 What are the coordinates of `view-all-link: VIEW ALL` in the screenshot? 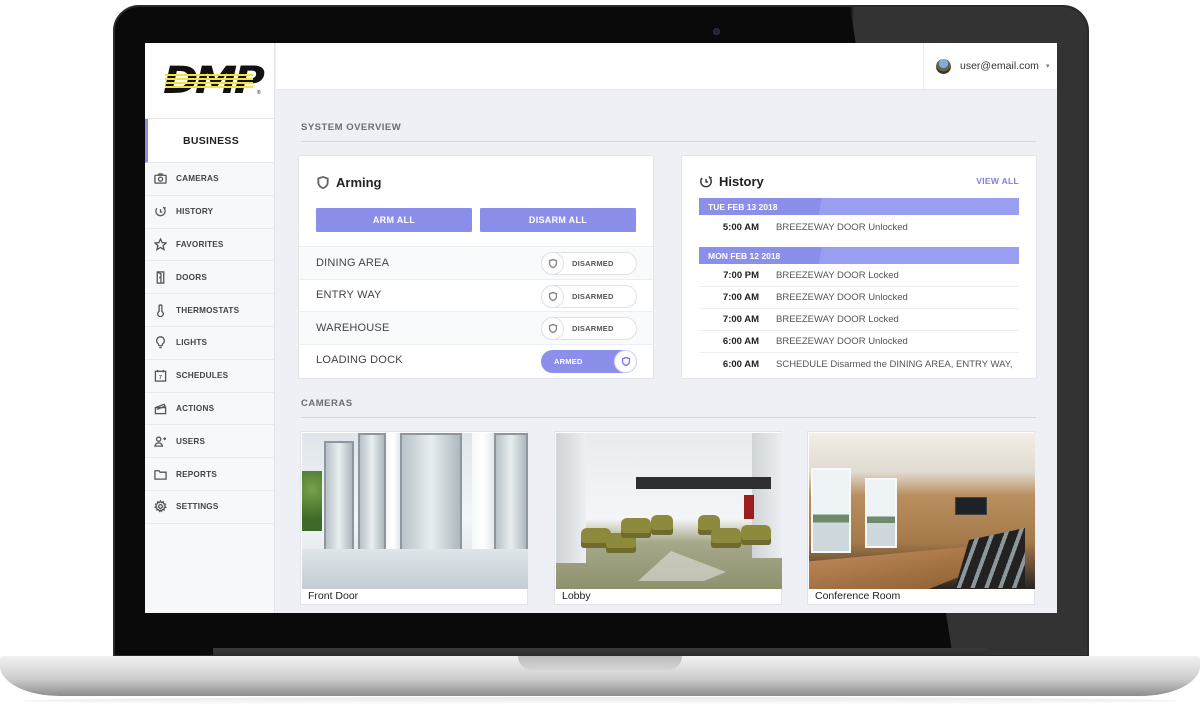 It's located at (997, 181).